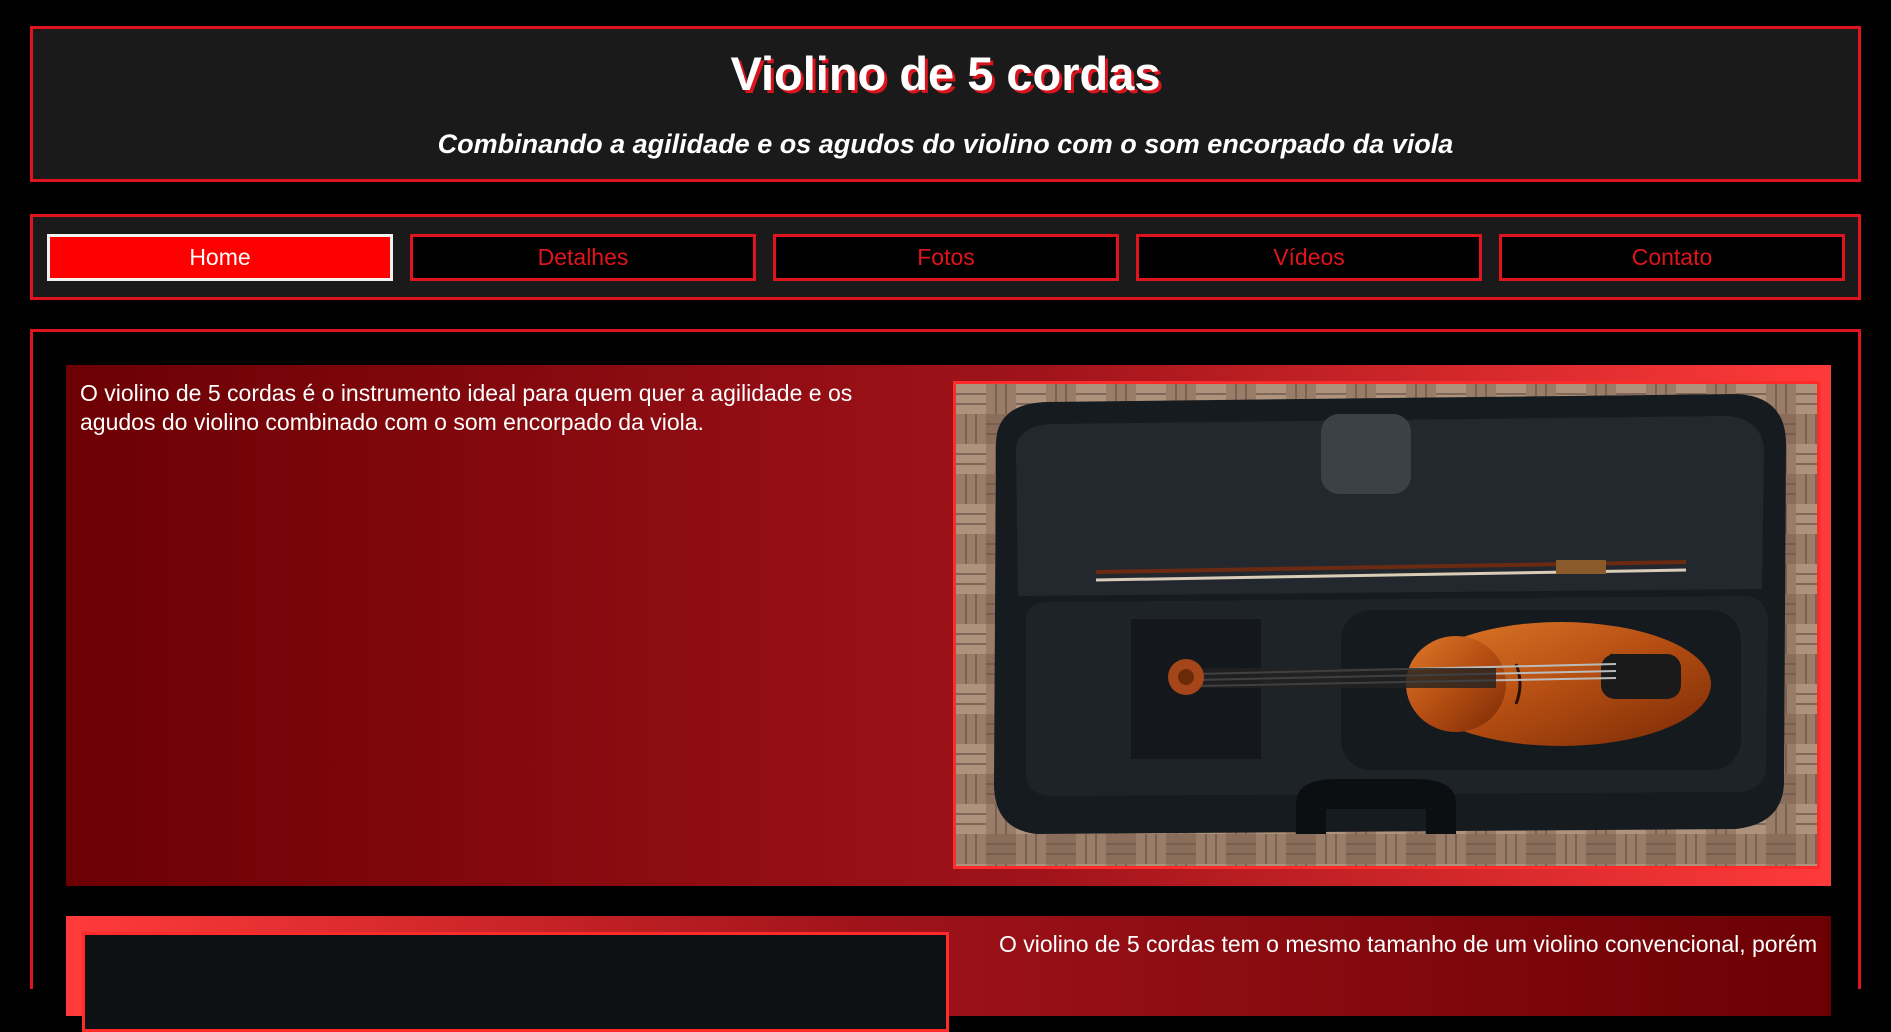 Image resolution: width=1891 pixels, height=1032 pixels. Describe the element at coordinates (945, 73) in the screenshot. I see `page-title: Violino de 5 cordas` at that location.